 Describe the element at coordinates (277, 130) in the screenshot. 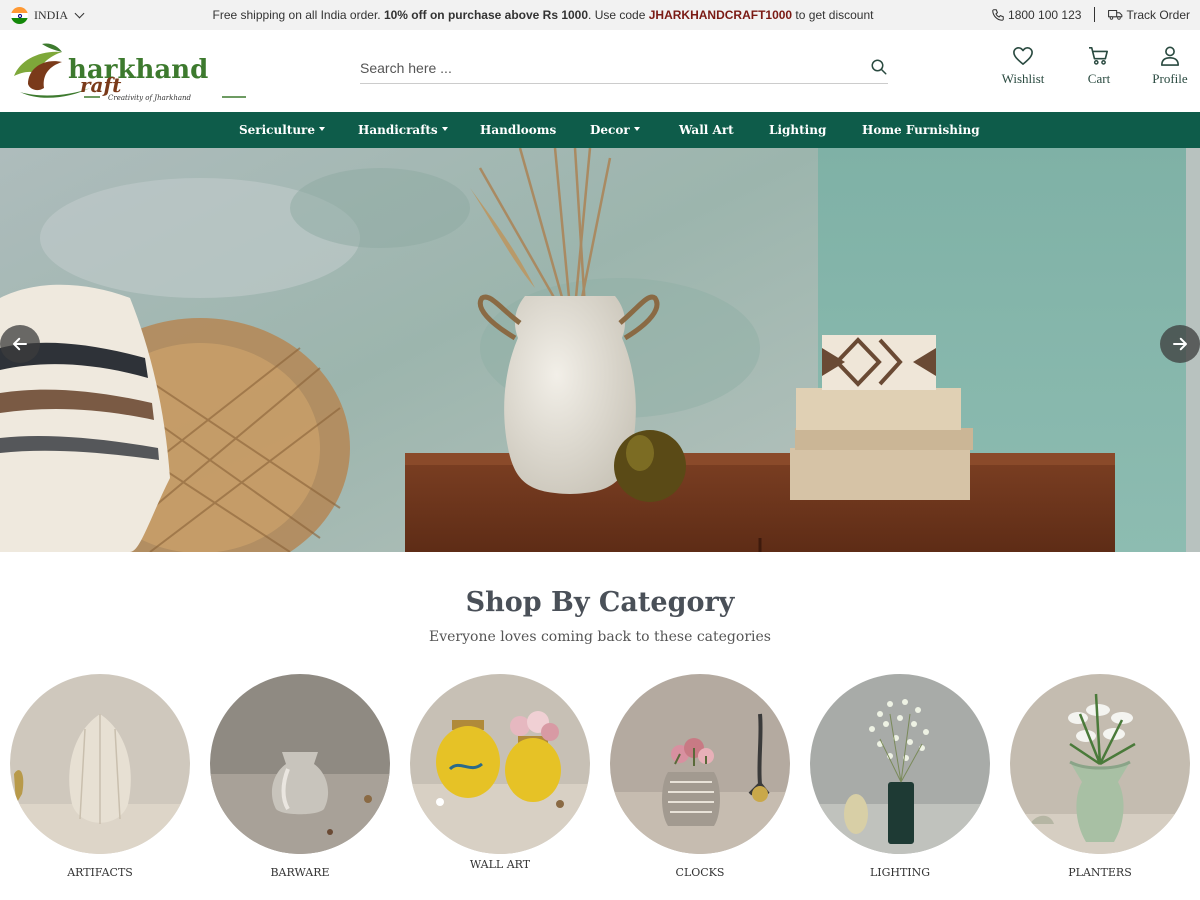

I see `nav-label: Sericulture` at that location.